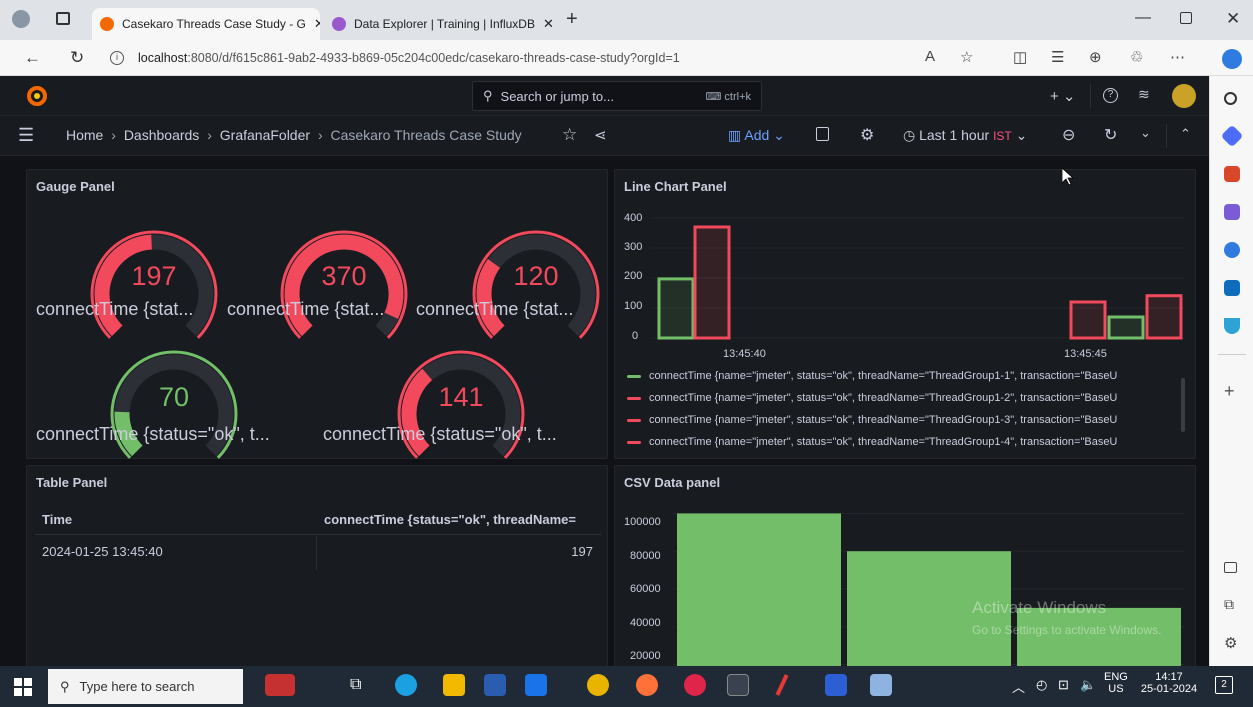 This screenshot has height=707, width=1253. Describe the element at coordinates (836, 685) in the screenshot. I see `powershell-icon` at that location.